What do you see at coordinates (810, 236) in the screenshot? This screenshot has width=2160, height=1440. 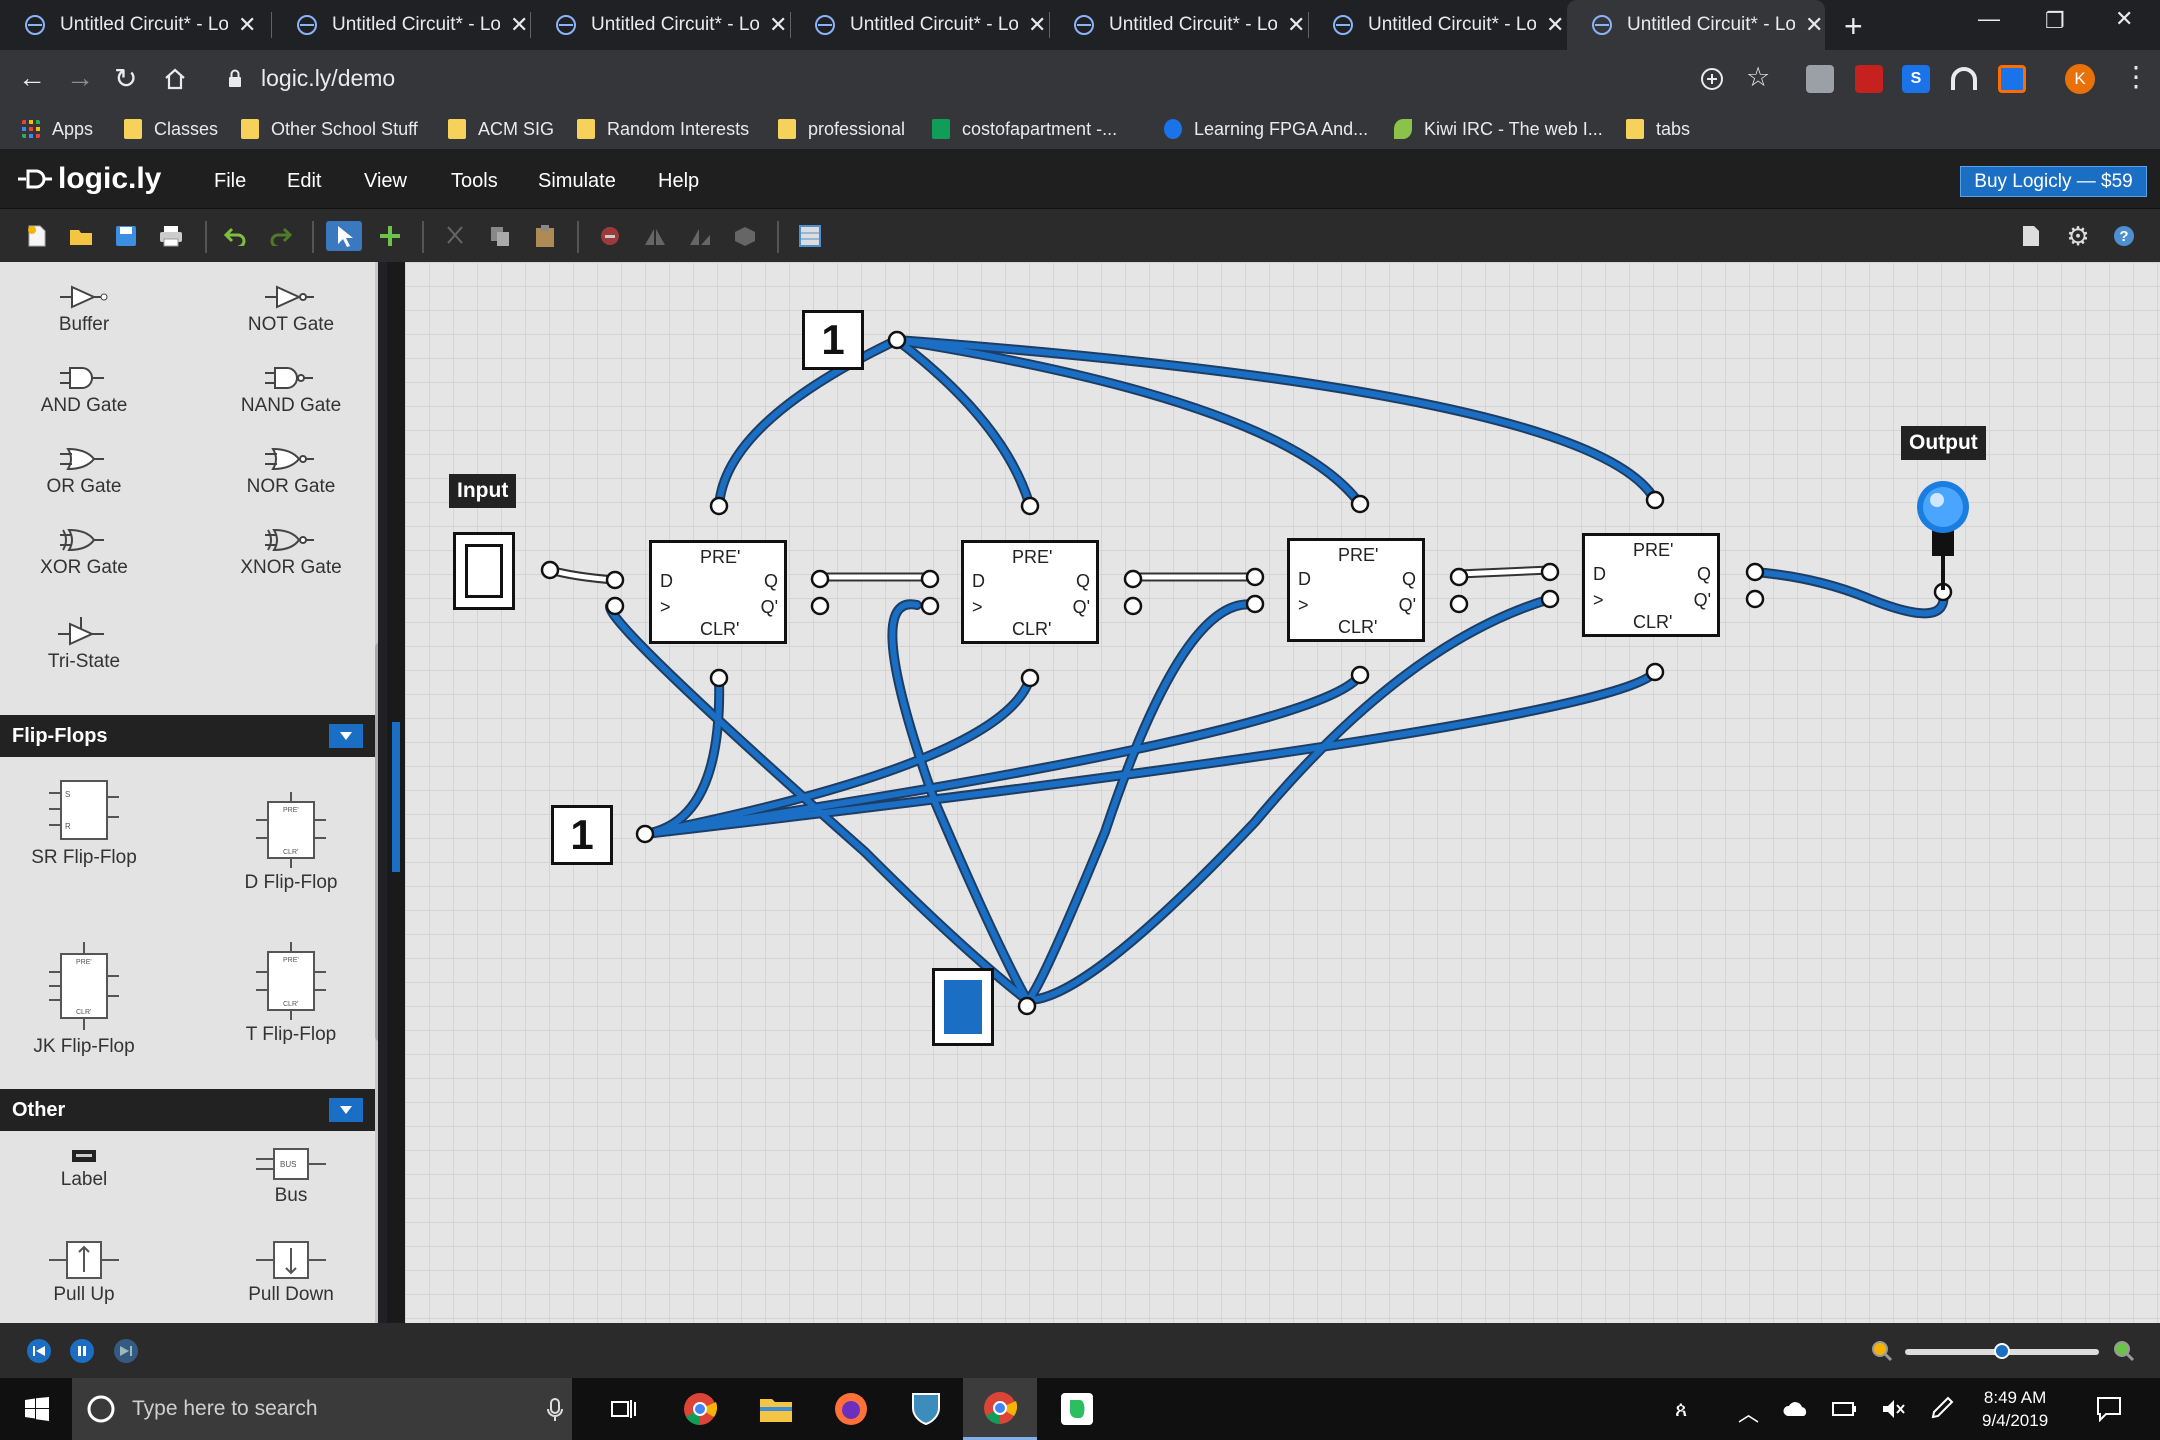 I see `grid-toggle-icon` at bounding box center [810, 236].